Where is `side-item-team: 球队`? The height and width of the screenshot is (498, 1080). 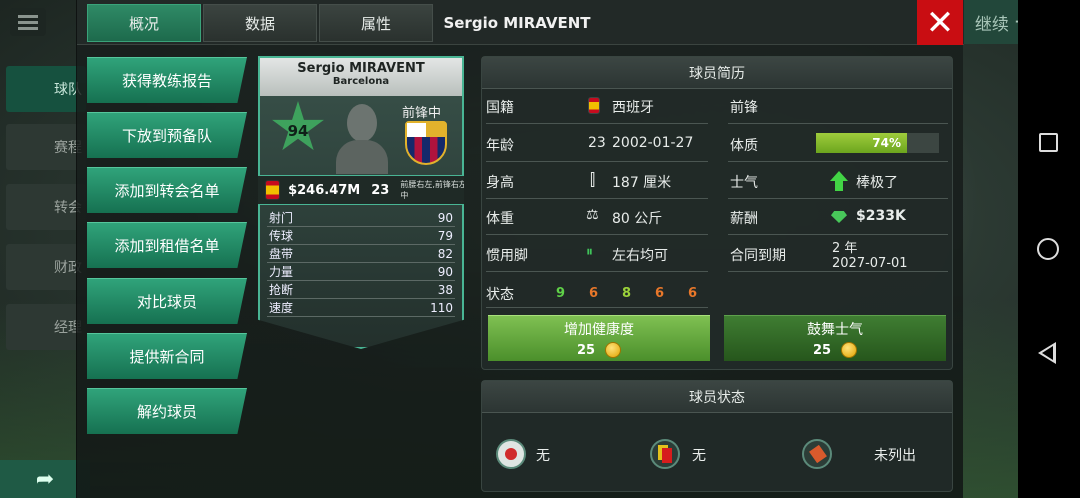 side-item-team: 球队 is located at coordinates (46, 89).